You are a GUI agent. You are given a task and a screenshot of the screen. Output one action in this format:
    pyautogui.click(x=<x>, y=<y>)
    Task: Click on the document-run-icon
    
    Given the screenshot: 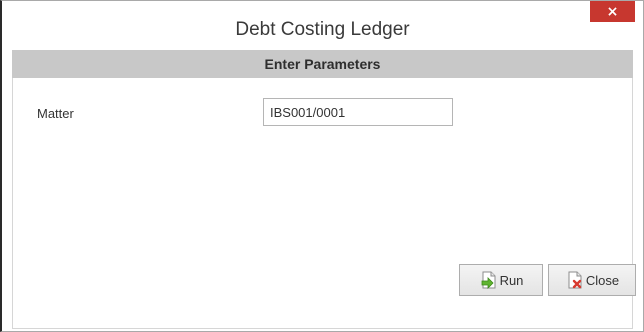 What is the action you would take?
    pyautogui.click(x=489, y=280)
    